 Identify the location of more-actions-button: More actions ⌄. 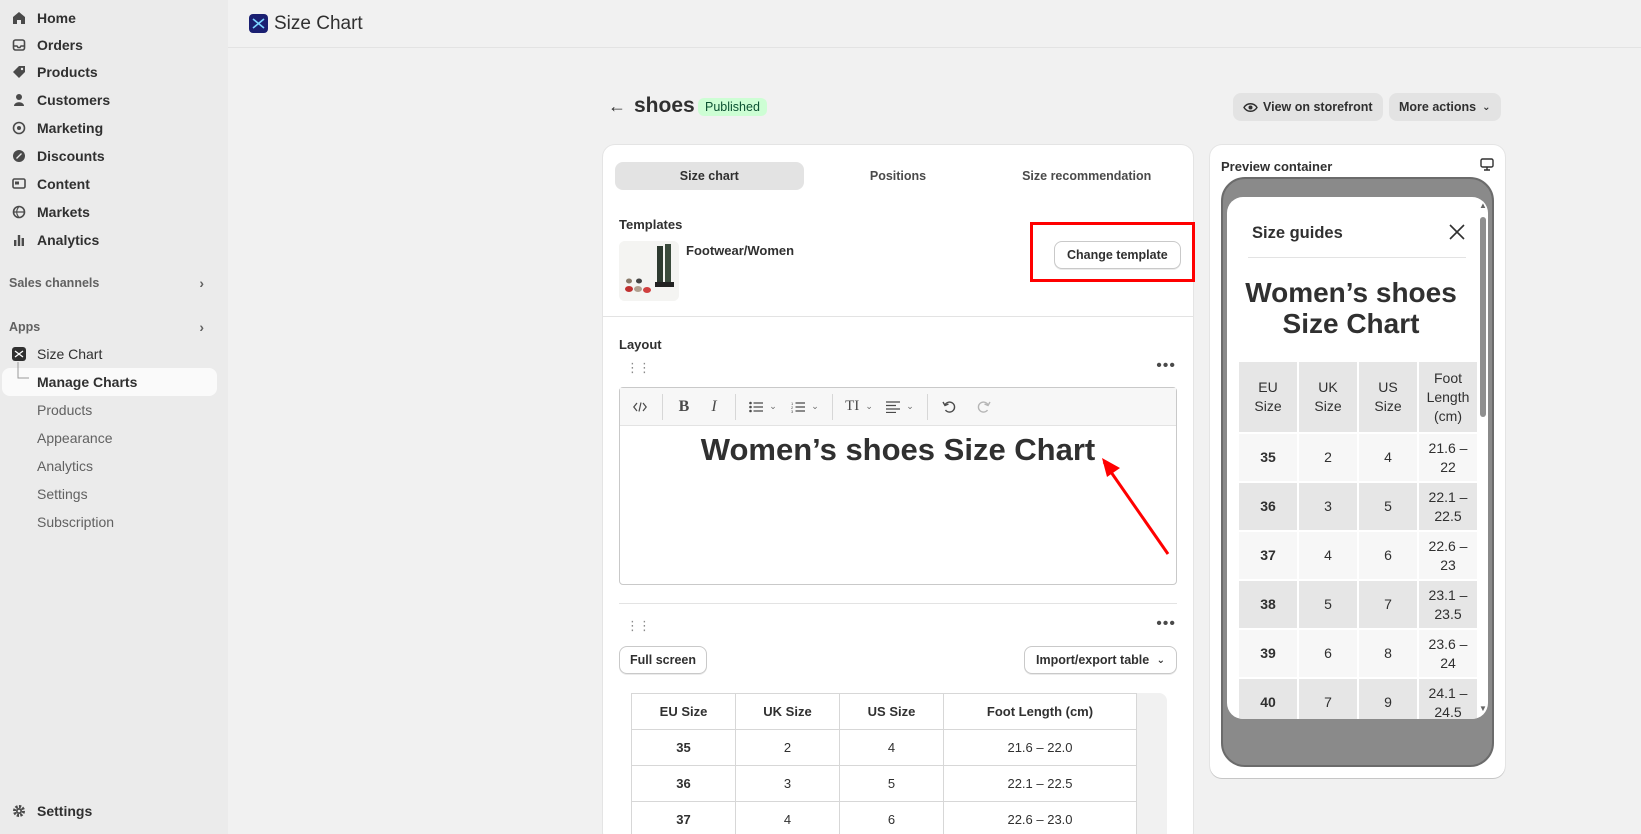
(1445, 107).